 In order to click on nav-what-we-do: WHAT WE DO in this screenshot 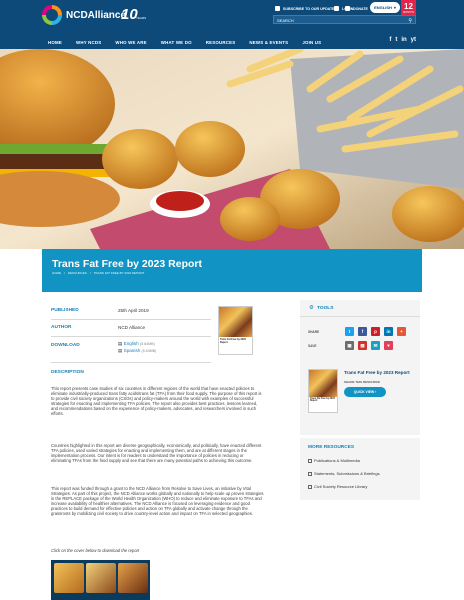, I will do `click(176, 42)`.